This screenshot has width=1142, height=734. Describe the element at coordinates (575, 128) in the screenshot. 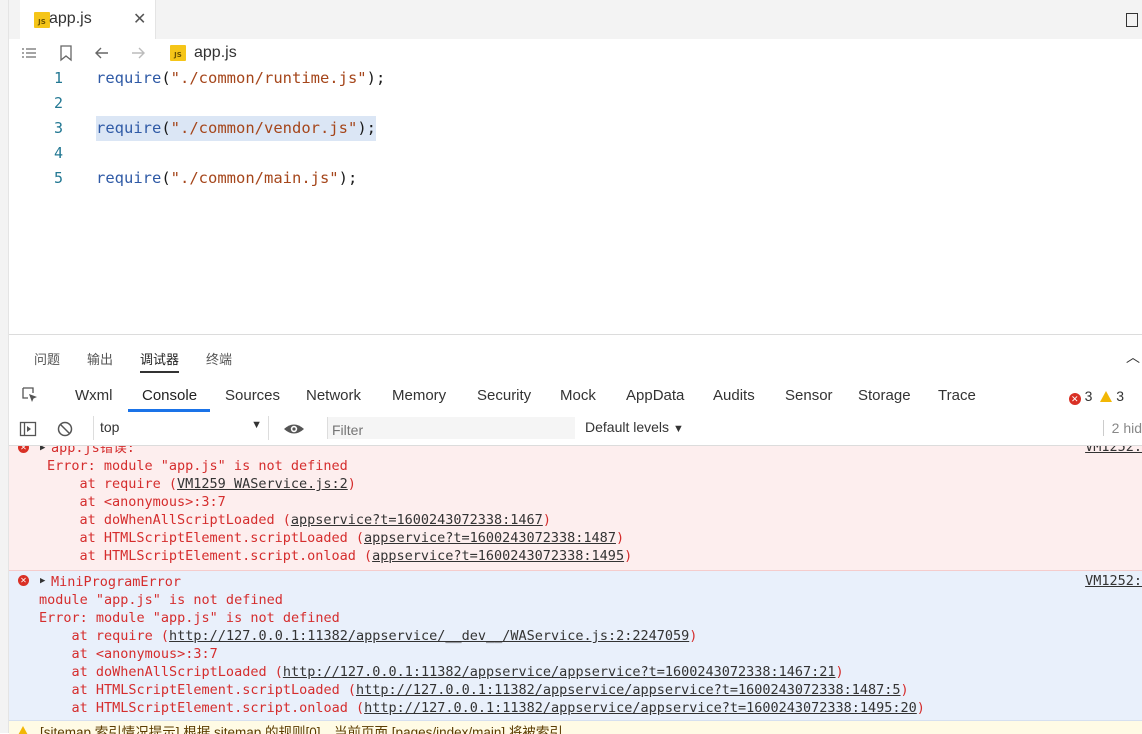

I see `code-line-highlighted: 3 require("./common/vendor.js");` at that location.